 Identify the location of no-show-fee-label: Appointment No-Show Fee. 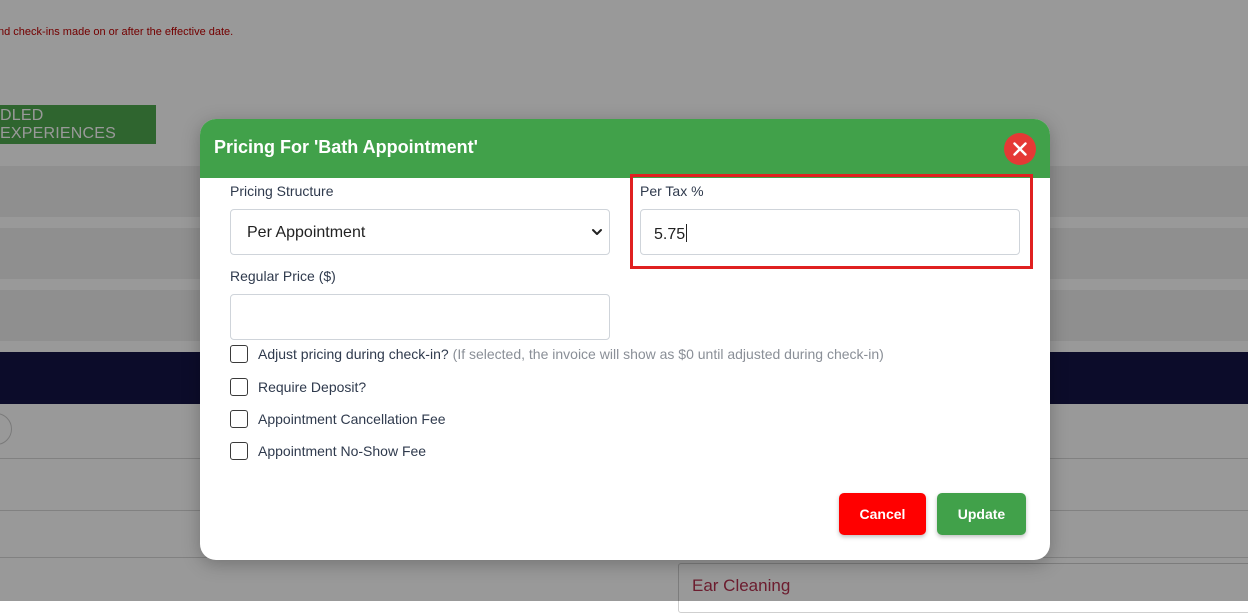
(342, 451).